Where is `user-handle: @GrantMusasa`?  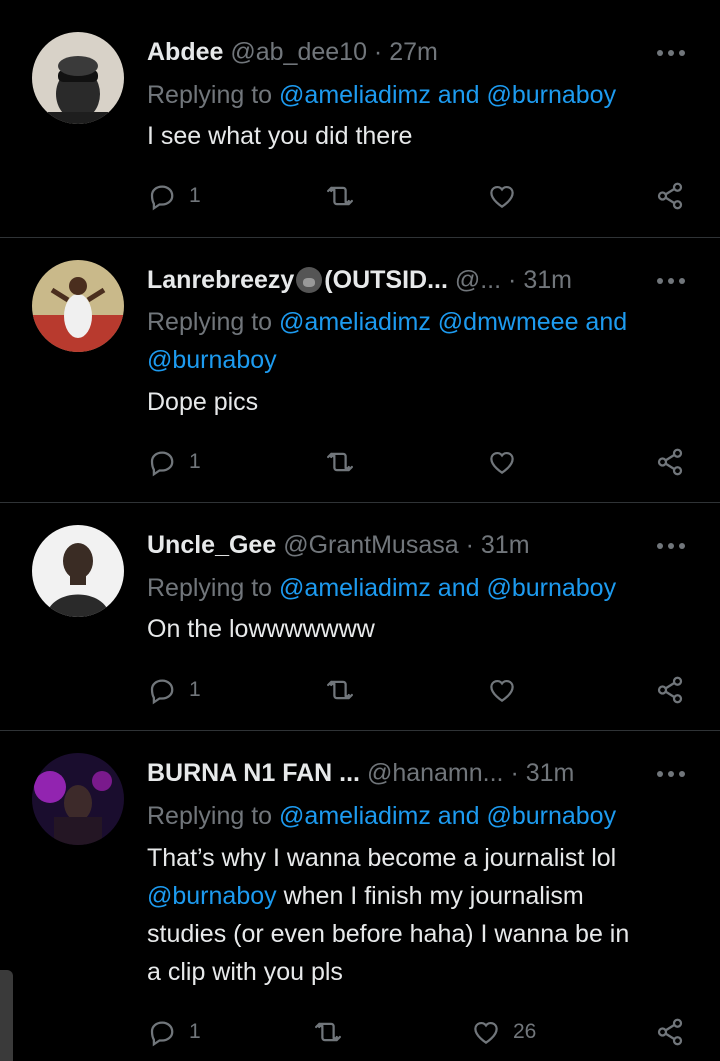
user-handle: @GrantMusasa is located at coordinates (370, 545).